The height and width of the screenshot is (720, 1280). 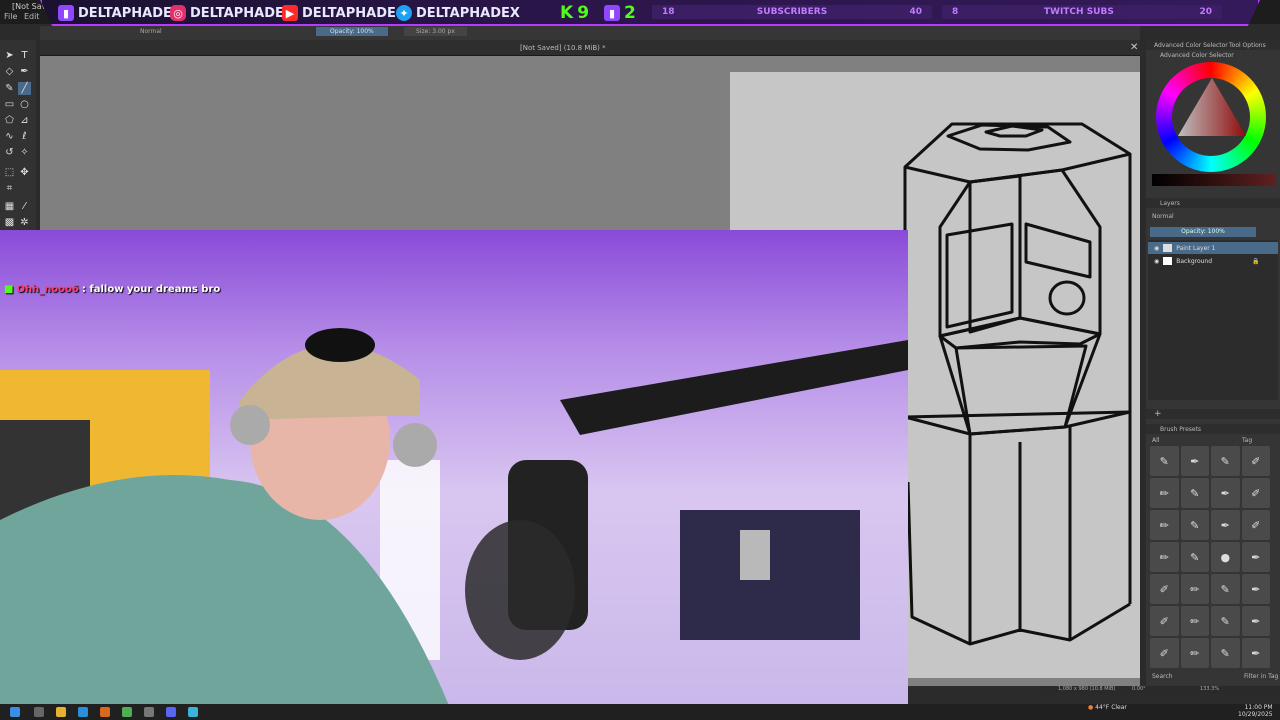 I want to click on zoom-level: 133.3%, so click(x=1209, y=689).